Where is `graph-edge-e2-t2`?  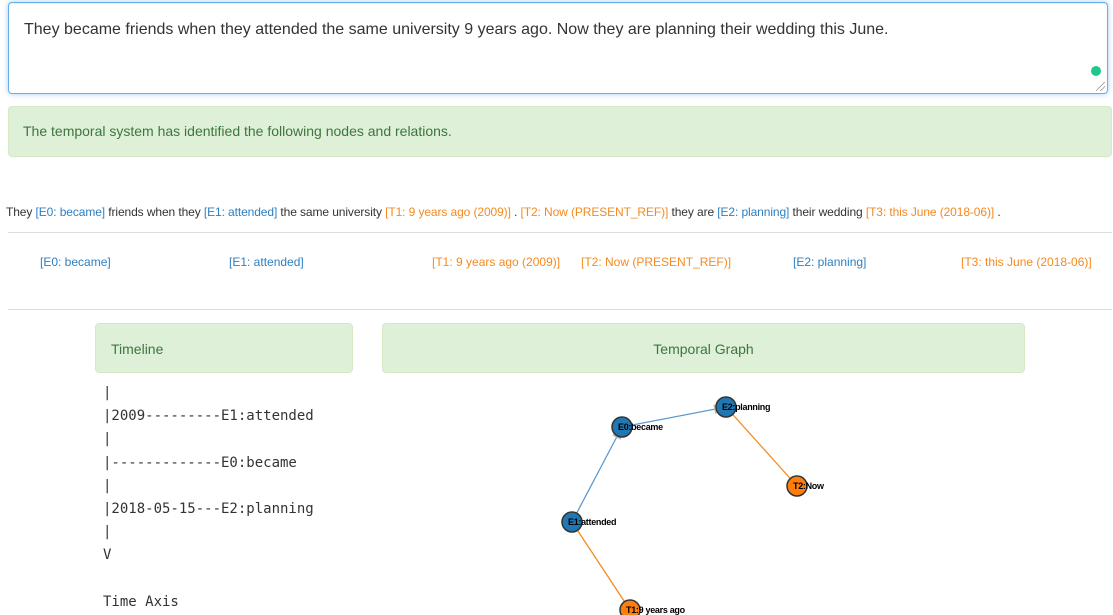 graph-edge-e2-t2 is located at coordinates (761, 446).